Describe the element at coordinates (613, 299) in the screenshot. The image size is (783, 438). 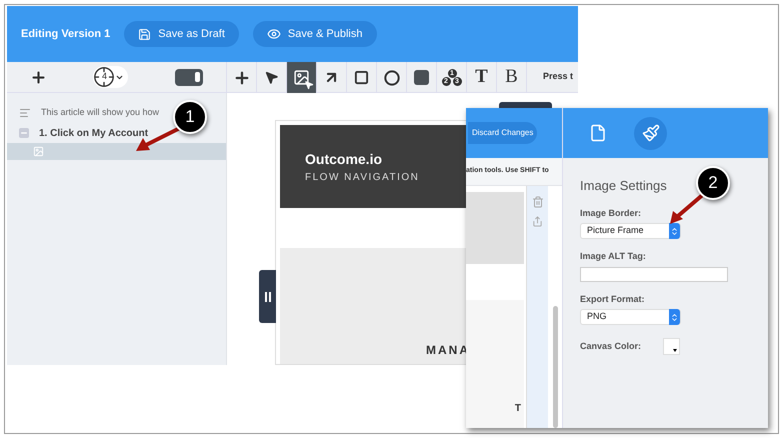
I see `field-label: Export Format:` at that location.